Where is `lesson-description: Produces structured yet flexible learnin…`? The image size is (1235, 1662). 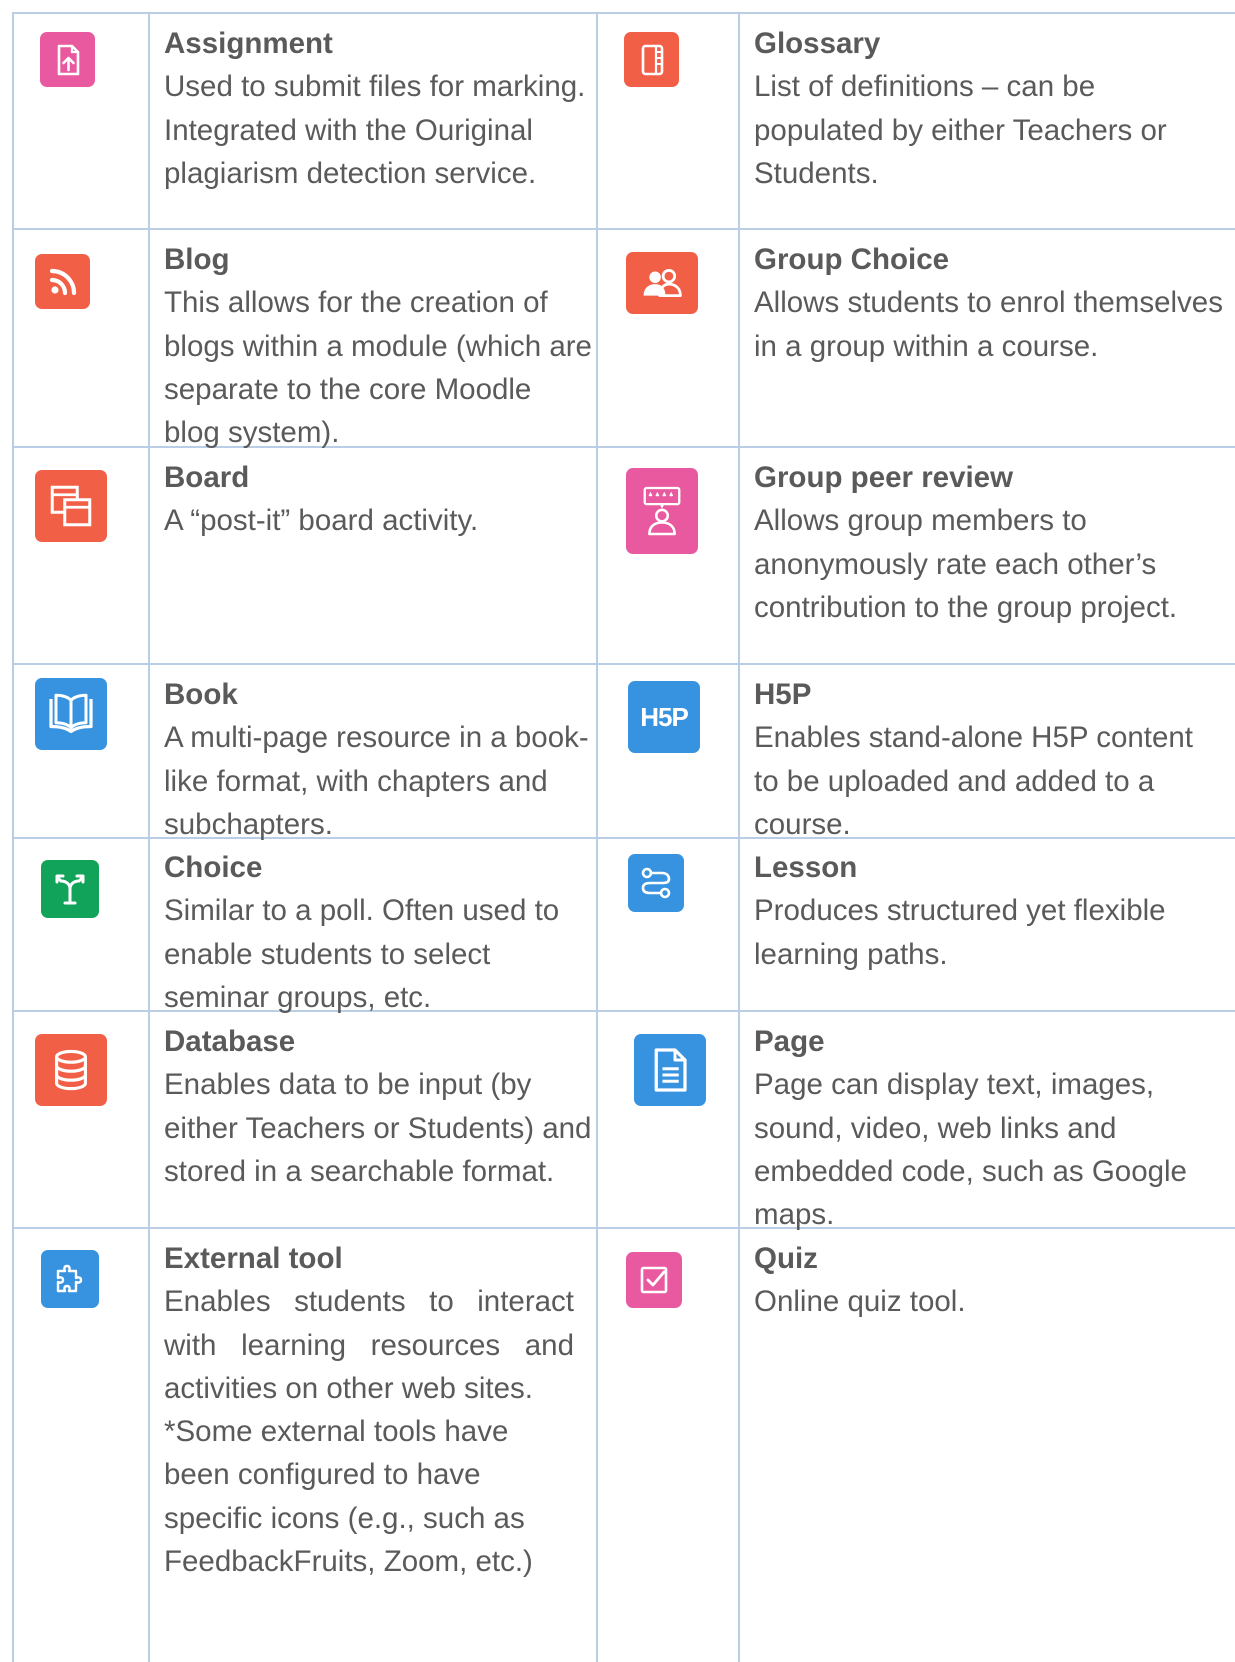
lesson-description: Produces structured yet flexible learnin… is located at coordinates (960, 932).